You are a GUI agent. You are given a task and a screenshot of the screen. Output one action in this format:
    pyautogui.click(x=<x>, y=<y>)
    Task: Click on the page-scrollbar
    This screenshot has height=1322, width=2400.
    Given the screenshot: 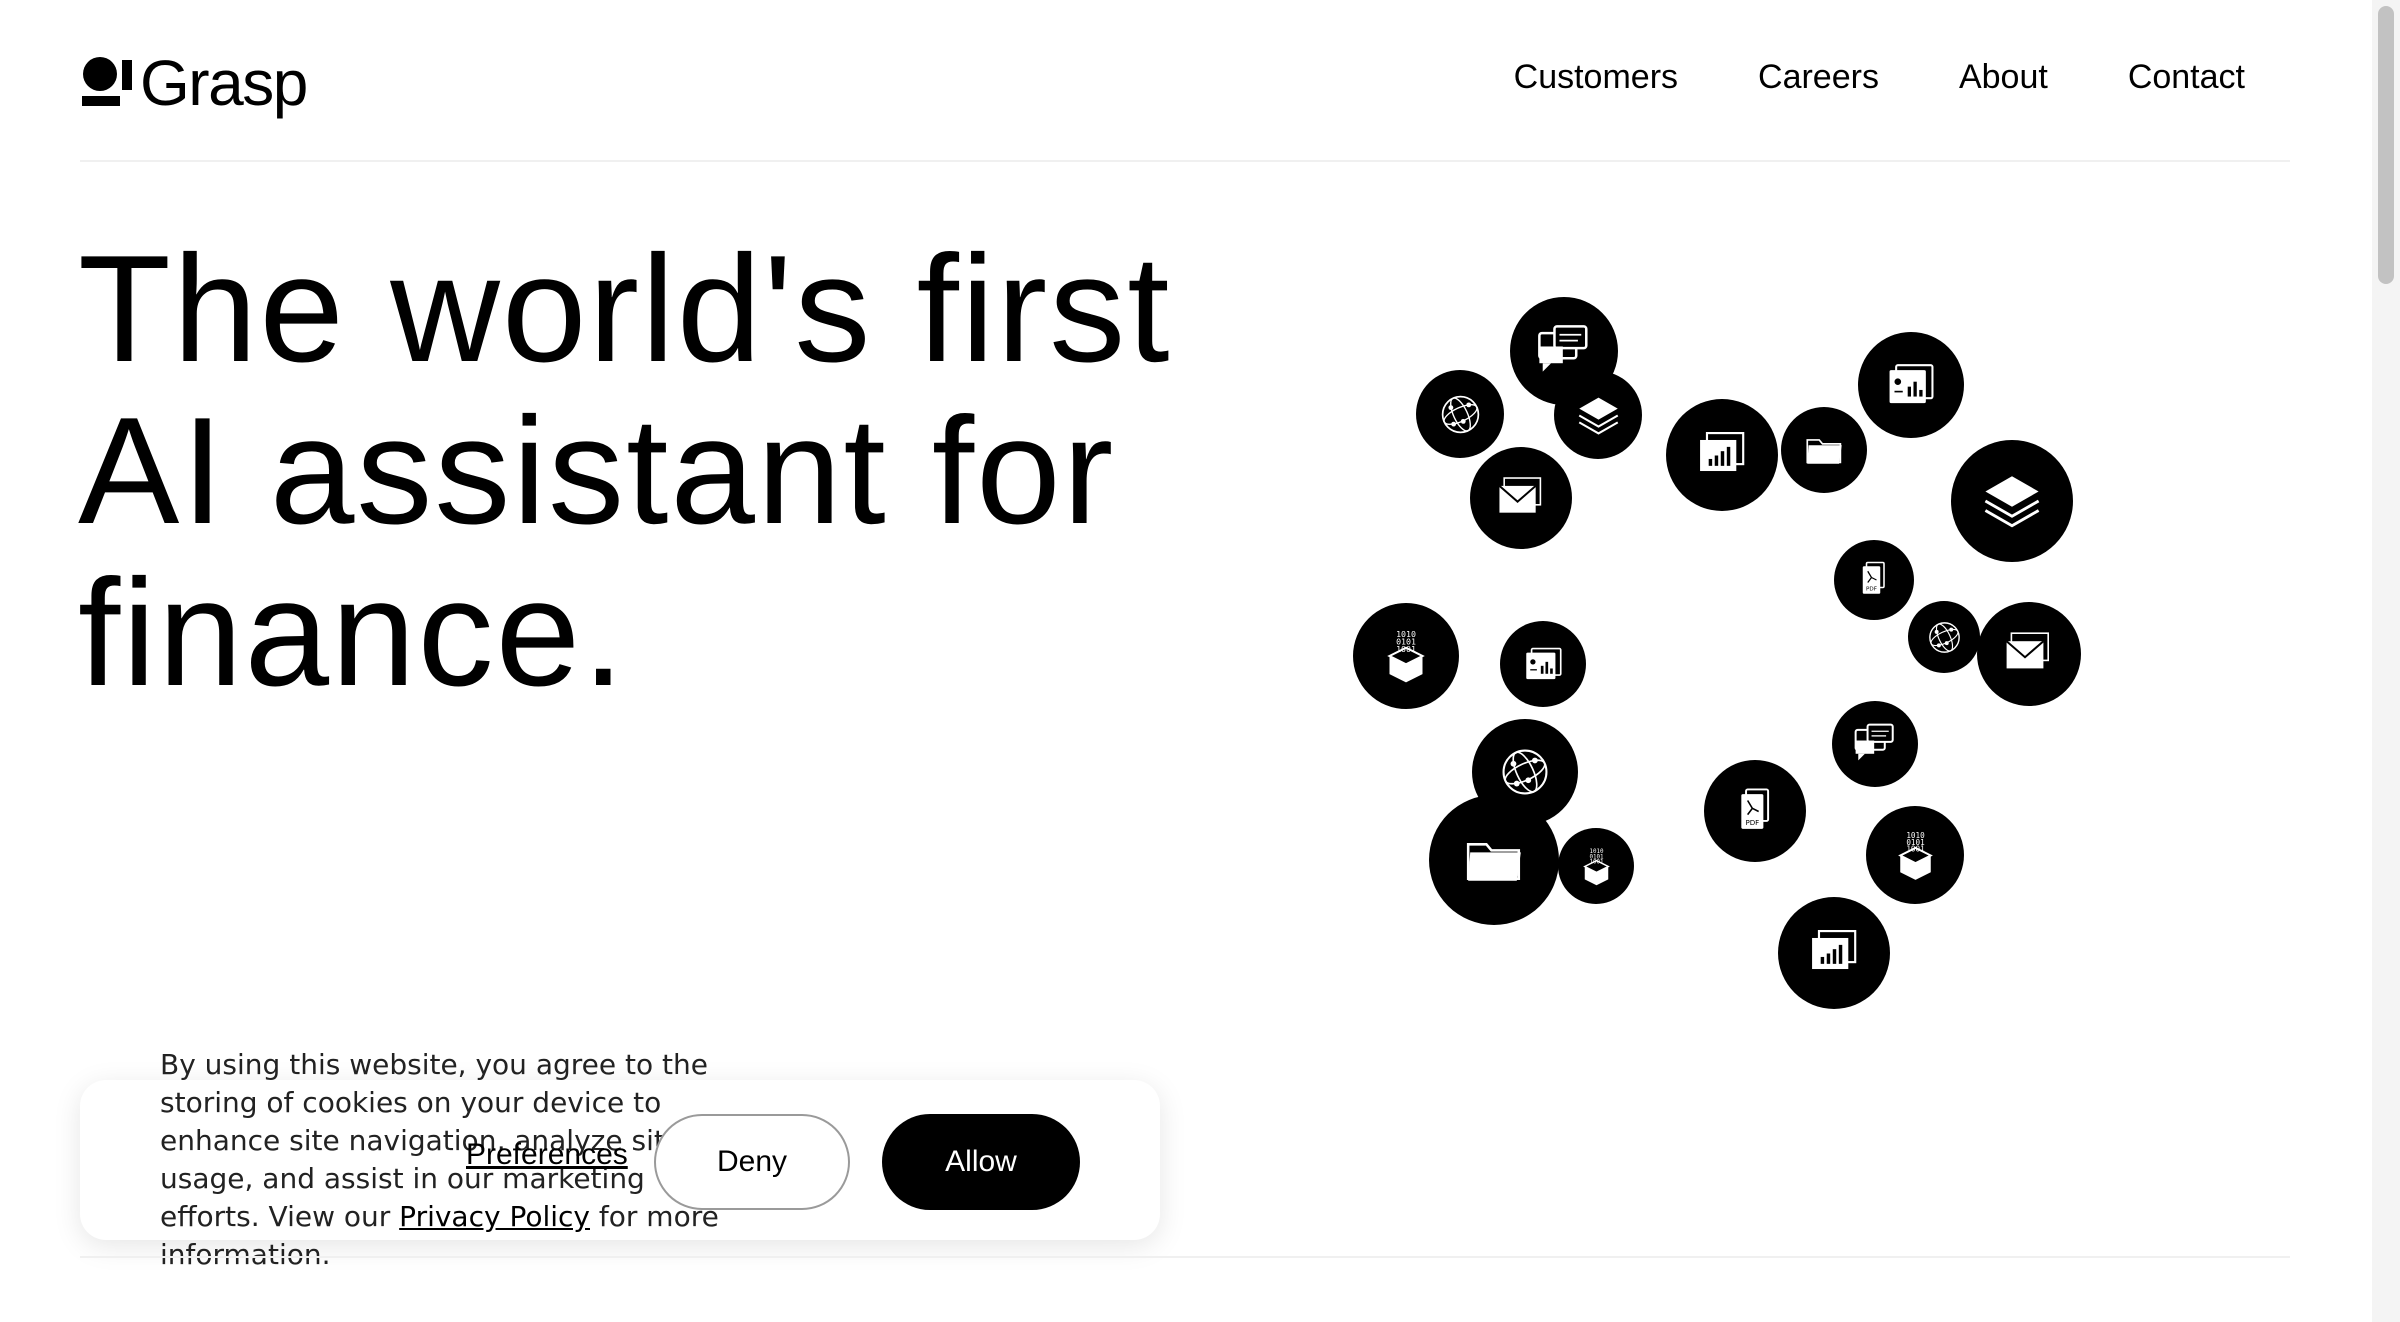 What is the action you would take?
    pyautogui.click(x=2386, y=661)
    